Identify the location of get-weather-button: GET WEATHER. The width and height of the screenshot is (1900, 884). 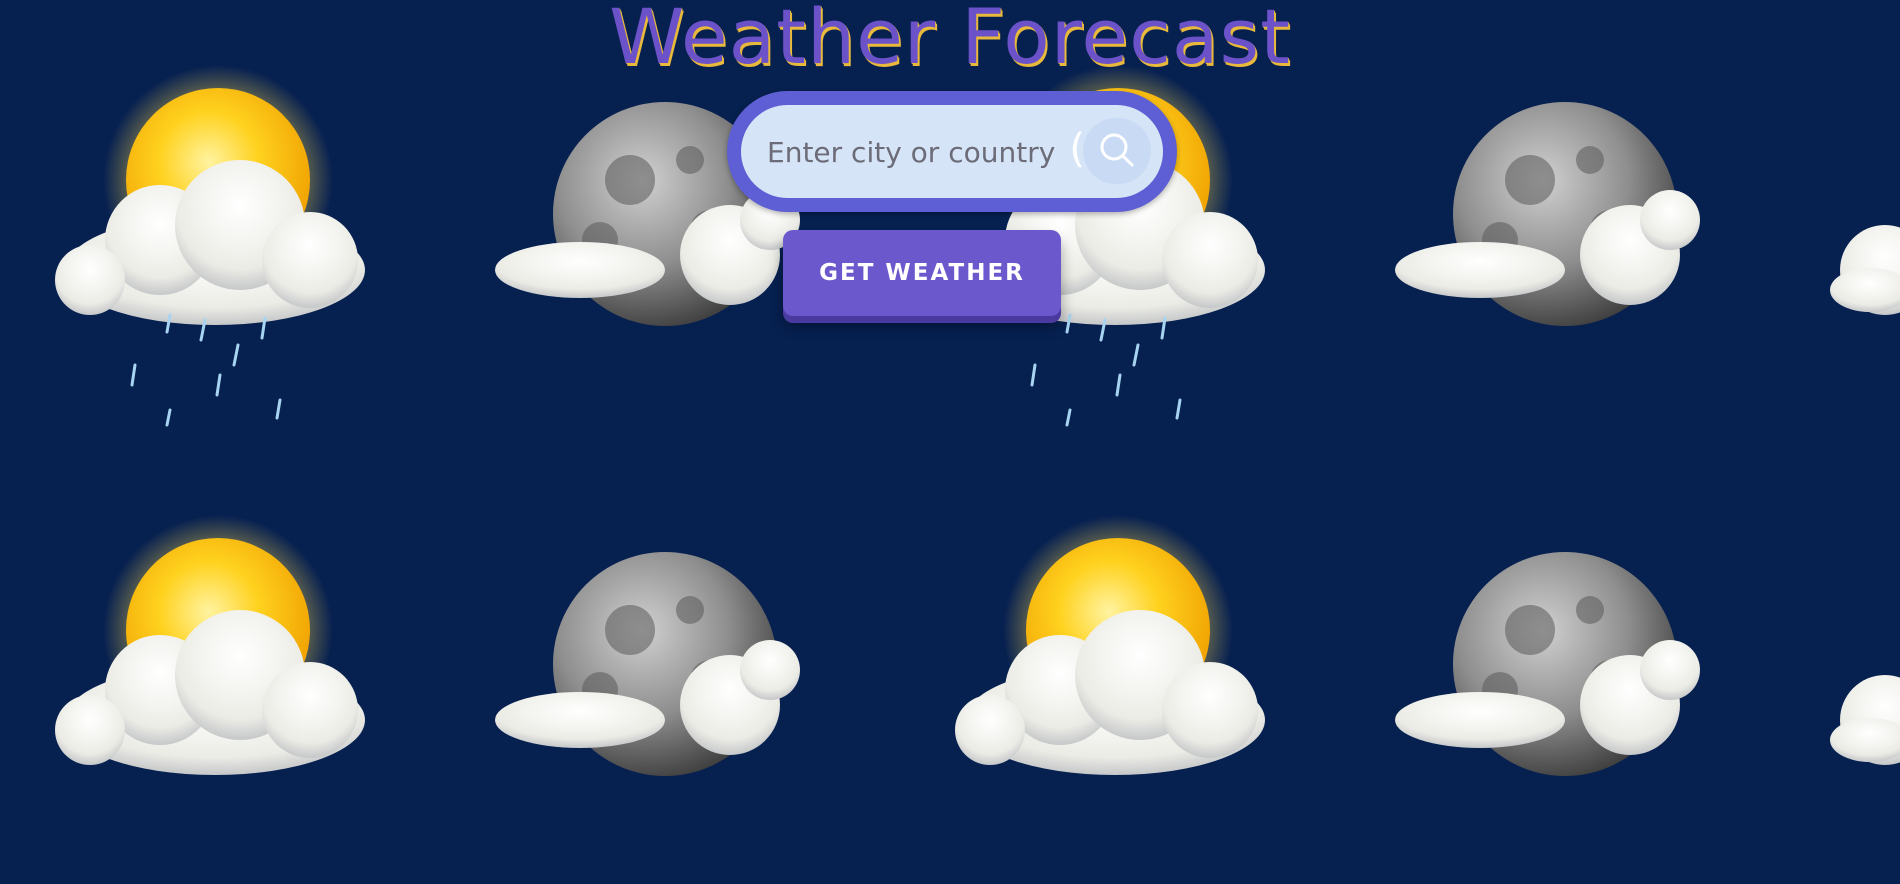
(922, 273).